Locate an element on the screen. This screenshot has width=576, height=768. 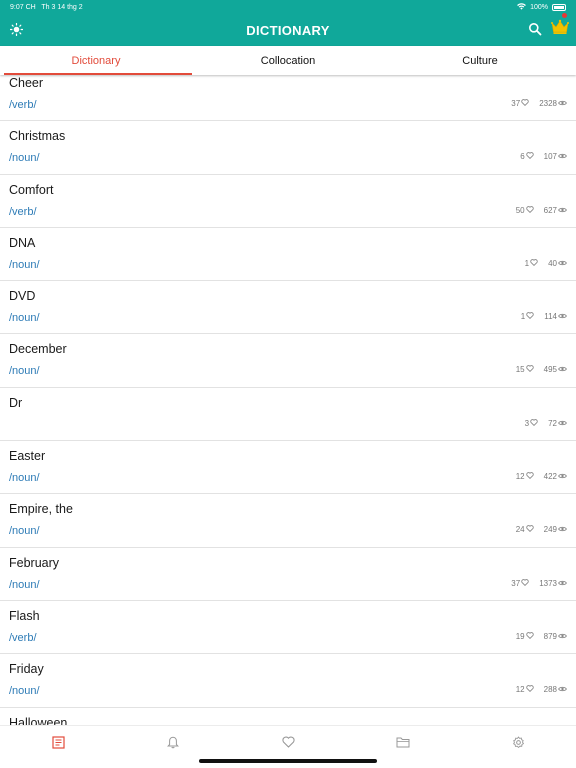
list-item: February/noun/37 1373 is located at coordinates (288, 574).